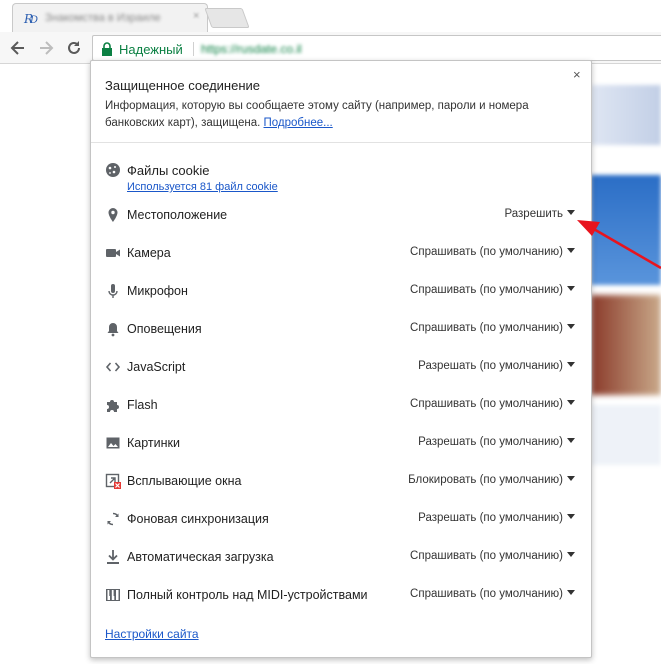 This screenshot has height=664, width=661. I want to click on puzzle-icon, so click(113, 406).